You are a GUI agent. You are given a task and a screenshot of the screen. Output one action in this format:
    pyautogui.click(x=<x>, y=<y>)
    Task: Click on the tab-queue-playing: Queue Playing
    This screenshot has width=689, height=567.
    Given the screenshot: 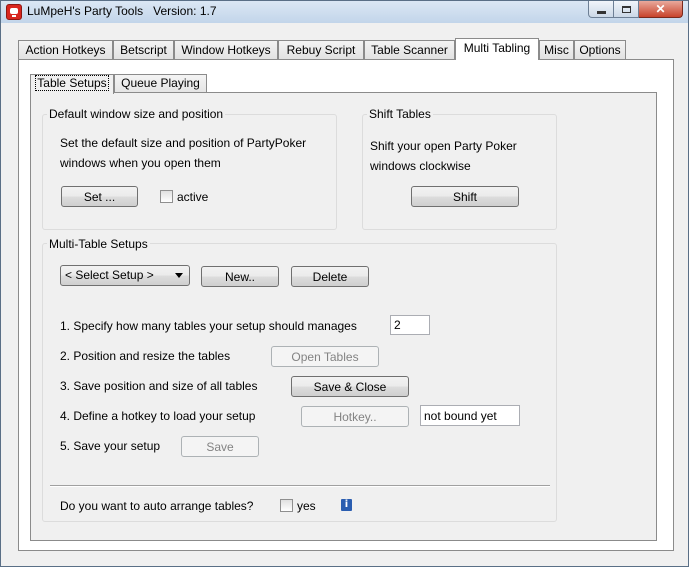 What is the action you would take?
    pyautogui.click(x=160, y=83)
    